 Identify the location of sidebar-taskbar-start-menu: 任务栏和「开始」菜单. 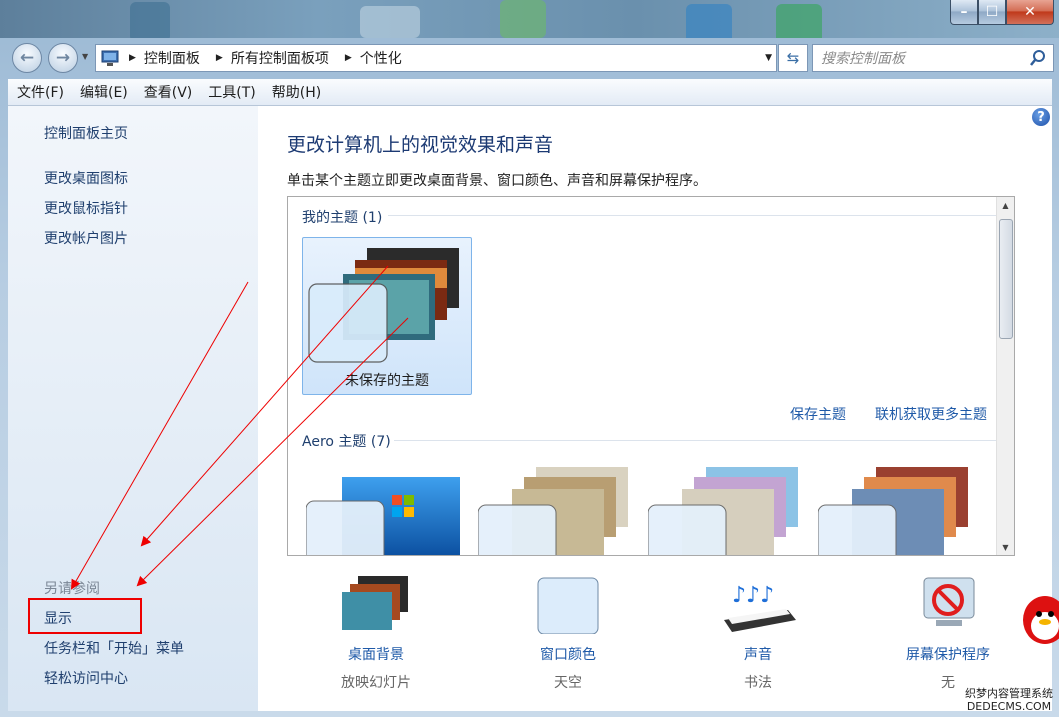
(114, 648).